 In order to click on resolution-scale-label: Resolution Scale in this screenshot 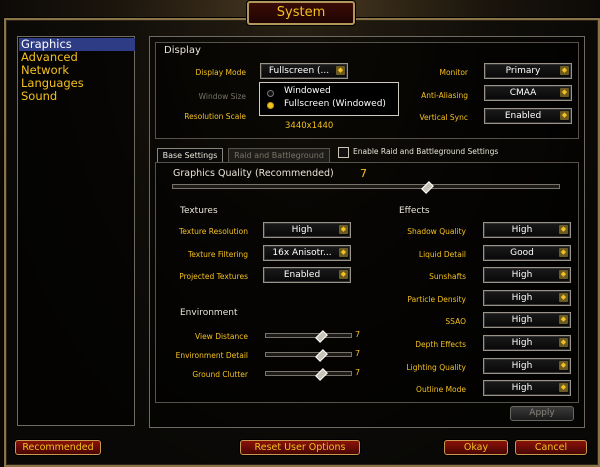, I will do `click(215, 116)`.